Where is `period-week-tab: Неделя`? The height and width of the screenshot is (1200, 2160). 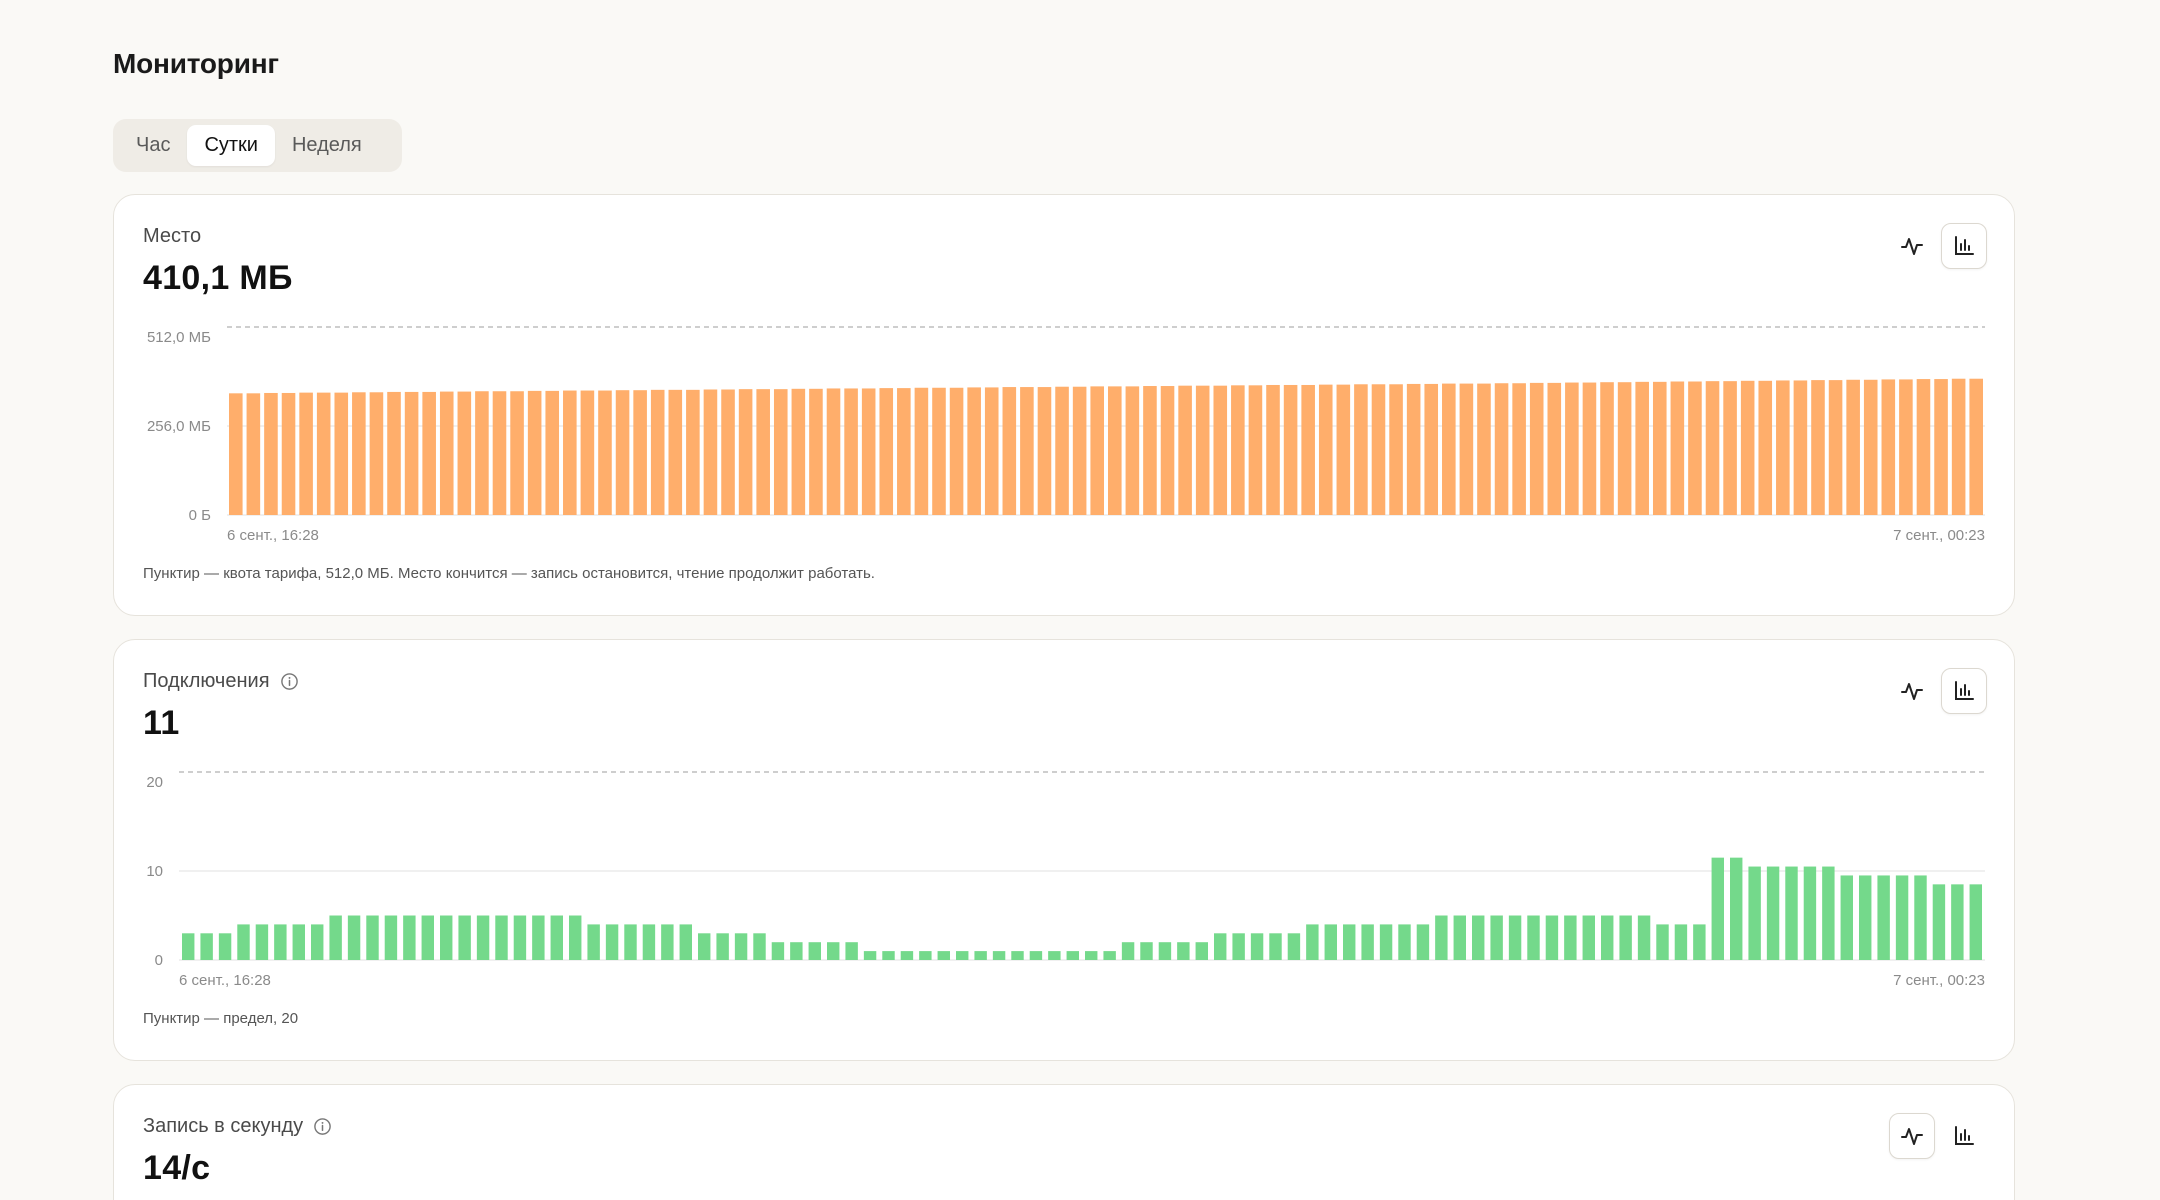 period-week-tab: Неделя is located at coordinates (327, 145).